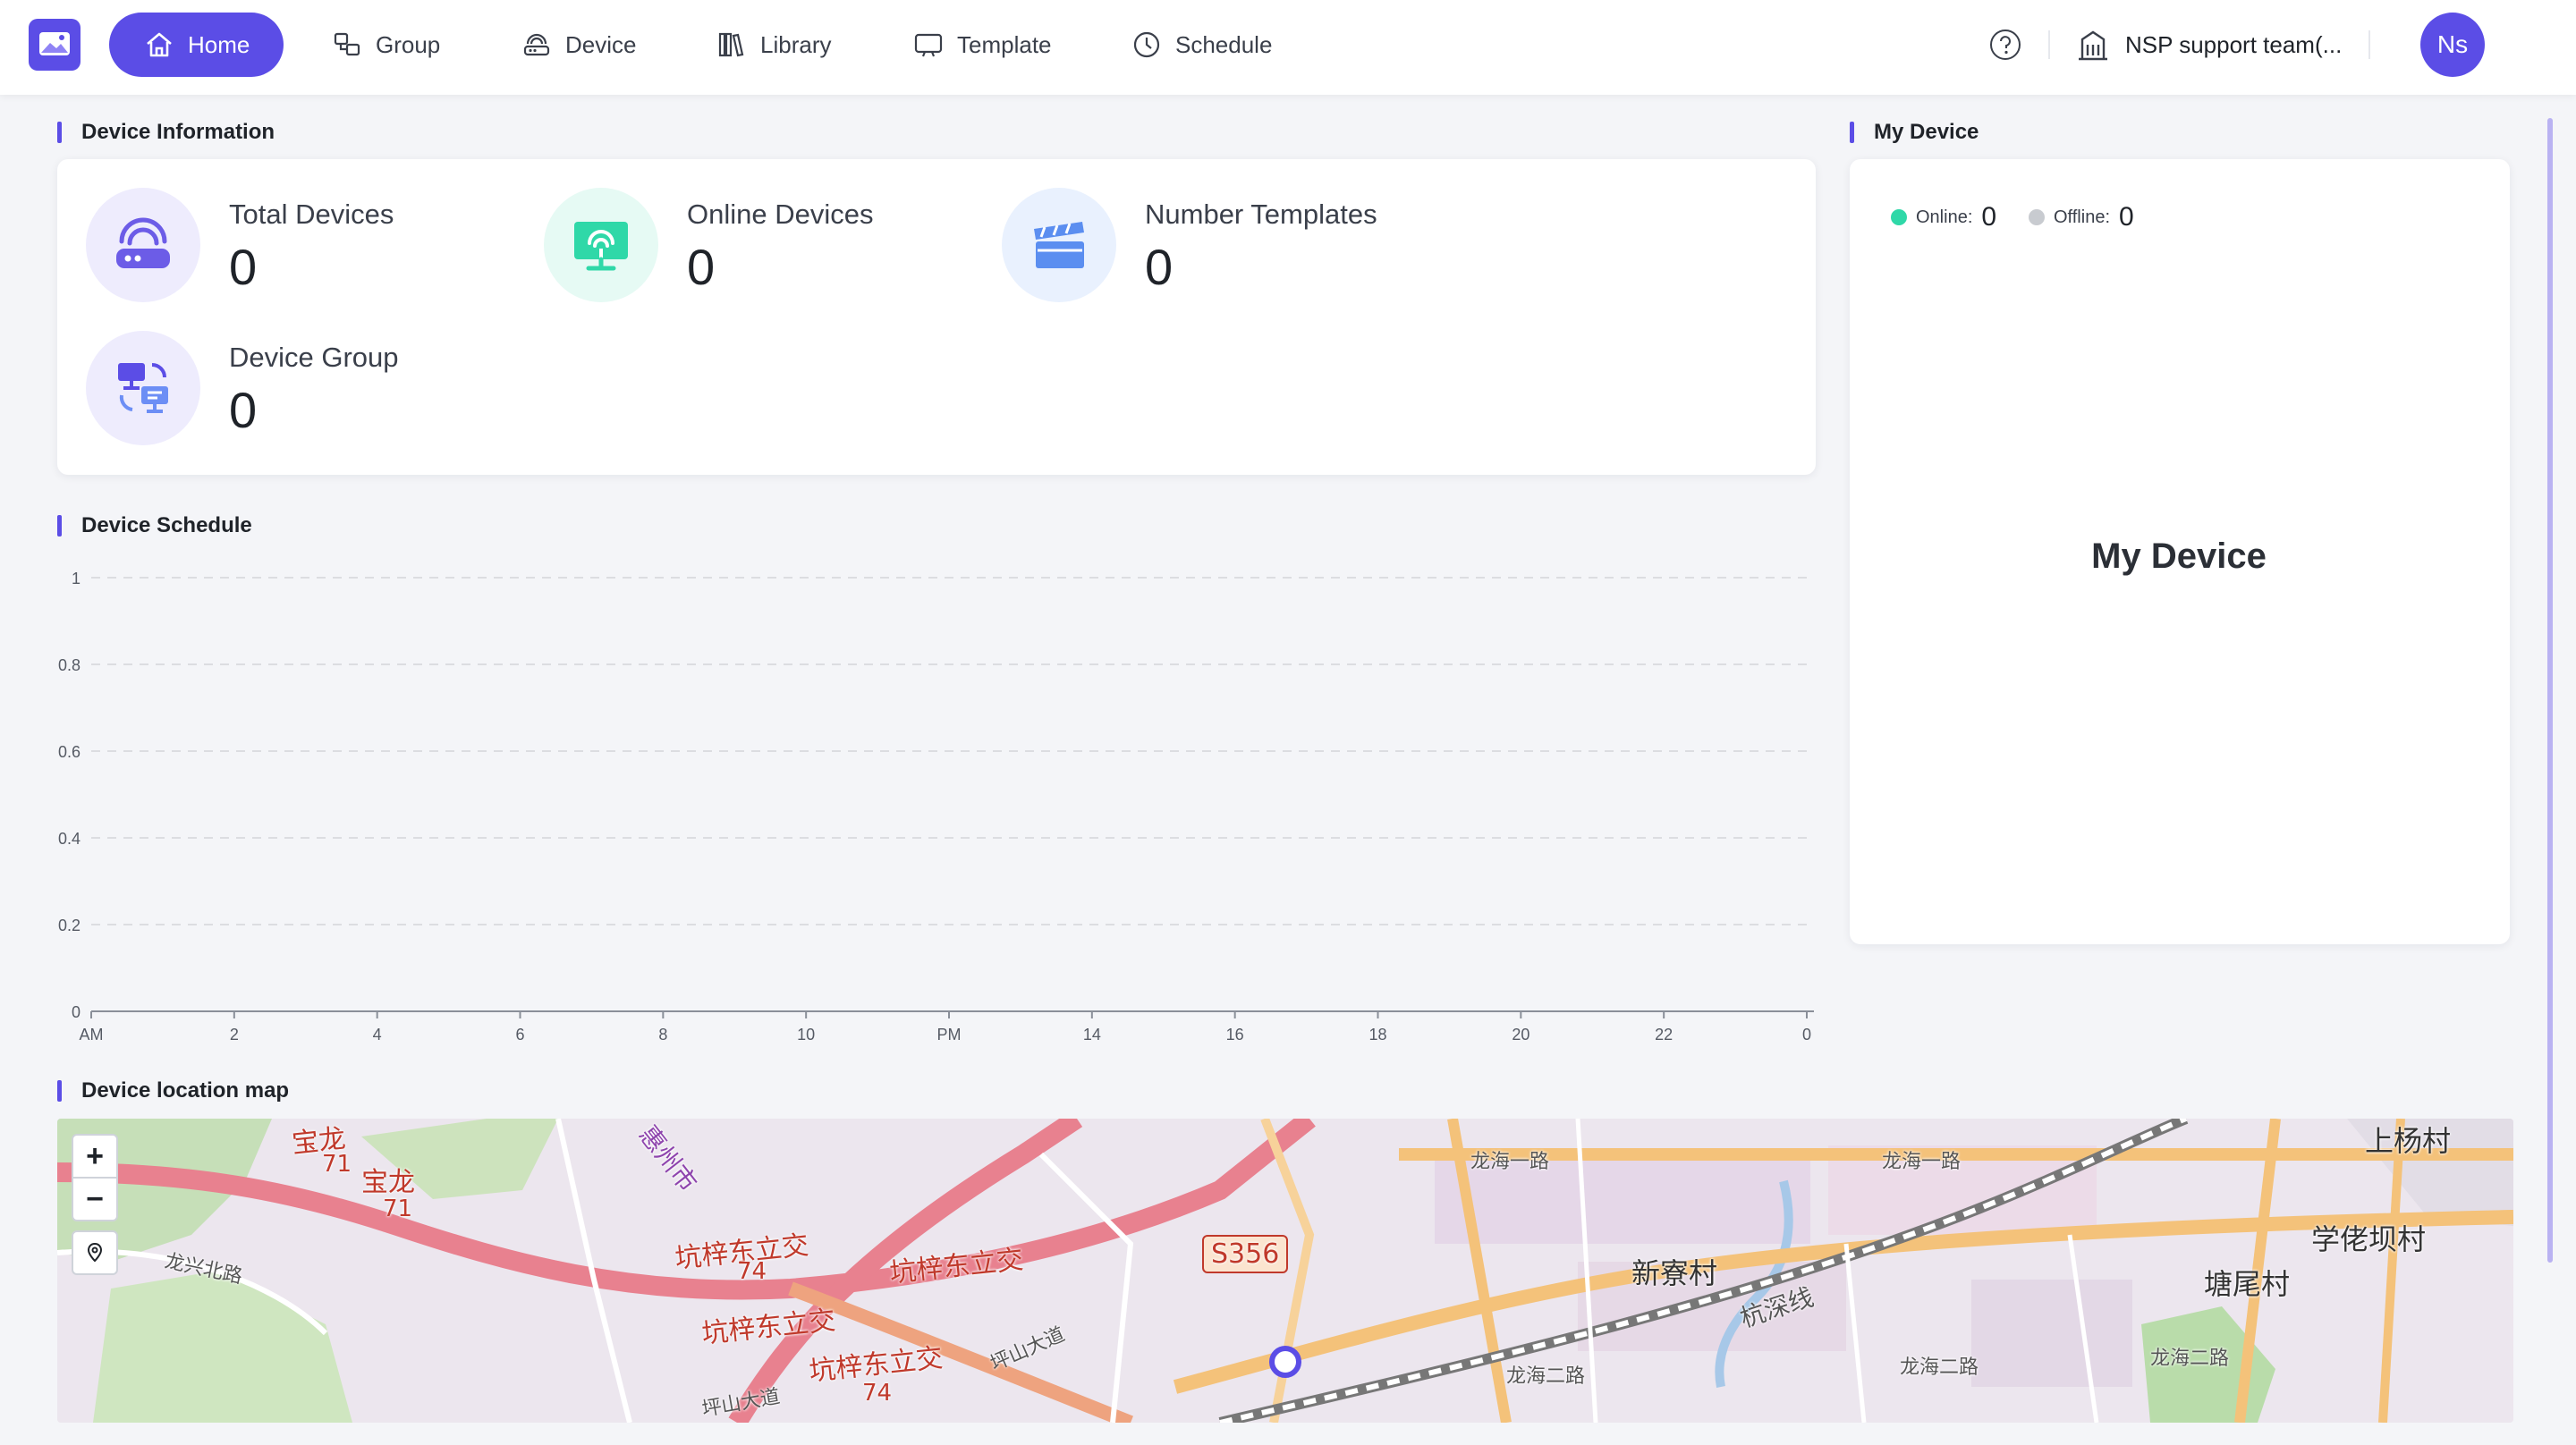  Describe the element at coordinates (601, 245) in the screenshot. I see `monitor-signal-icon` at that location.